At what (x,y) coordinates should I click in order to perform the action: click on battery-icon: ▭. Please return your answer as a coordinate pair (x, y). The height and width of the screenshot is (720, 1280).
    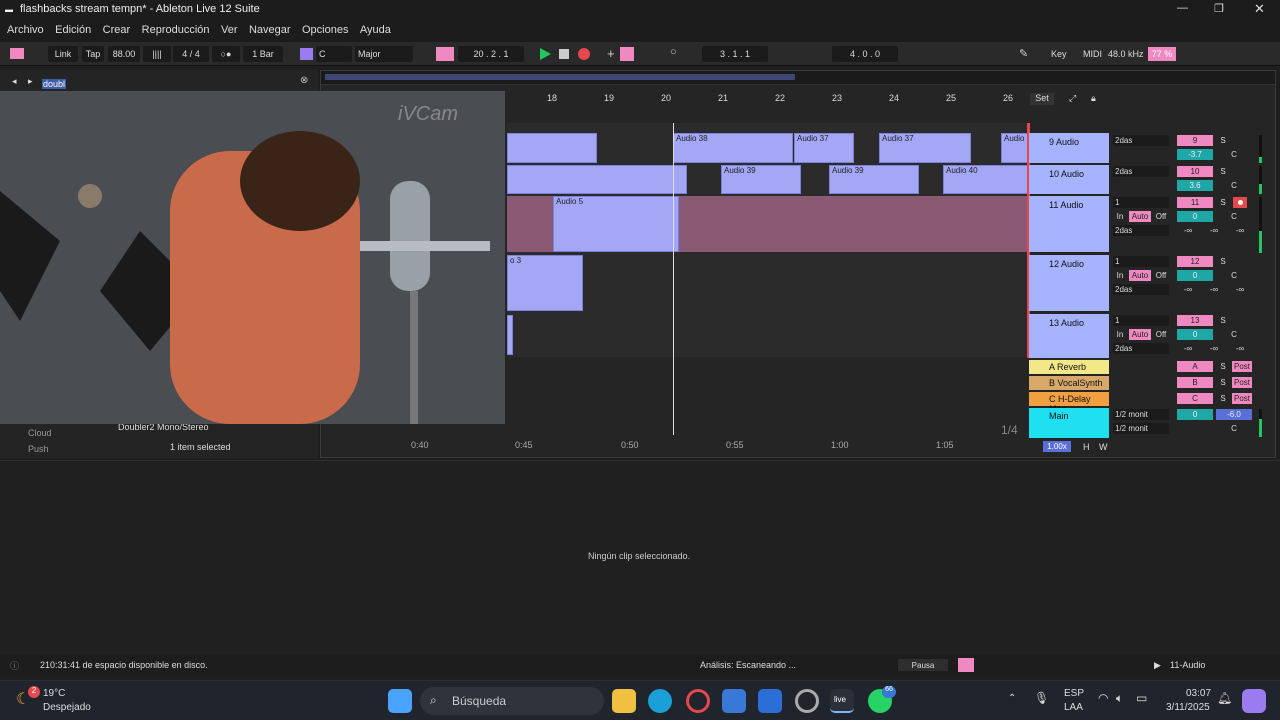
    Looking at the image, I should click on (1141, 698).